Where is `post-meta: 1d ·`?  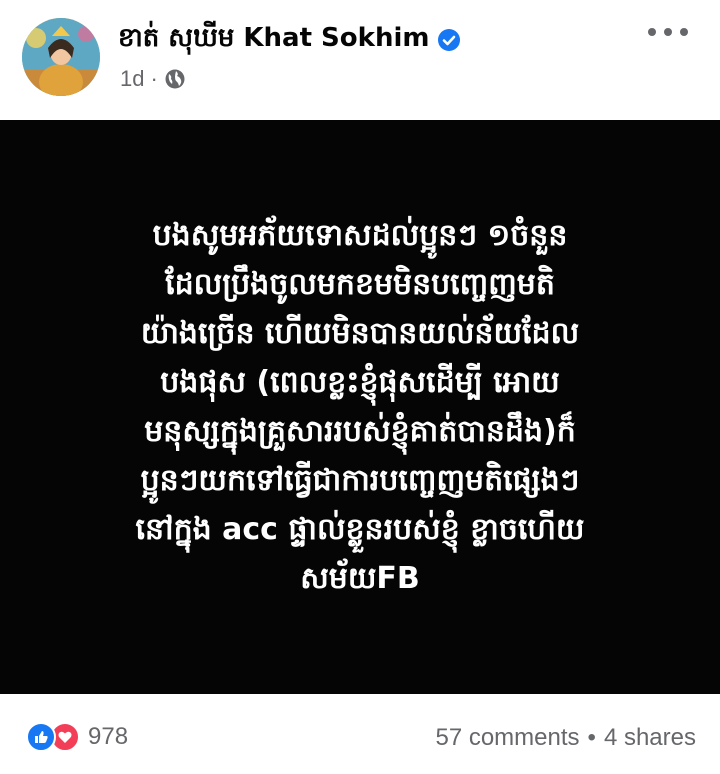
post-meta: 1d · is located at coordinates (153, 79).